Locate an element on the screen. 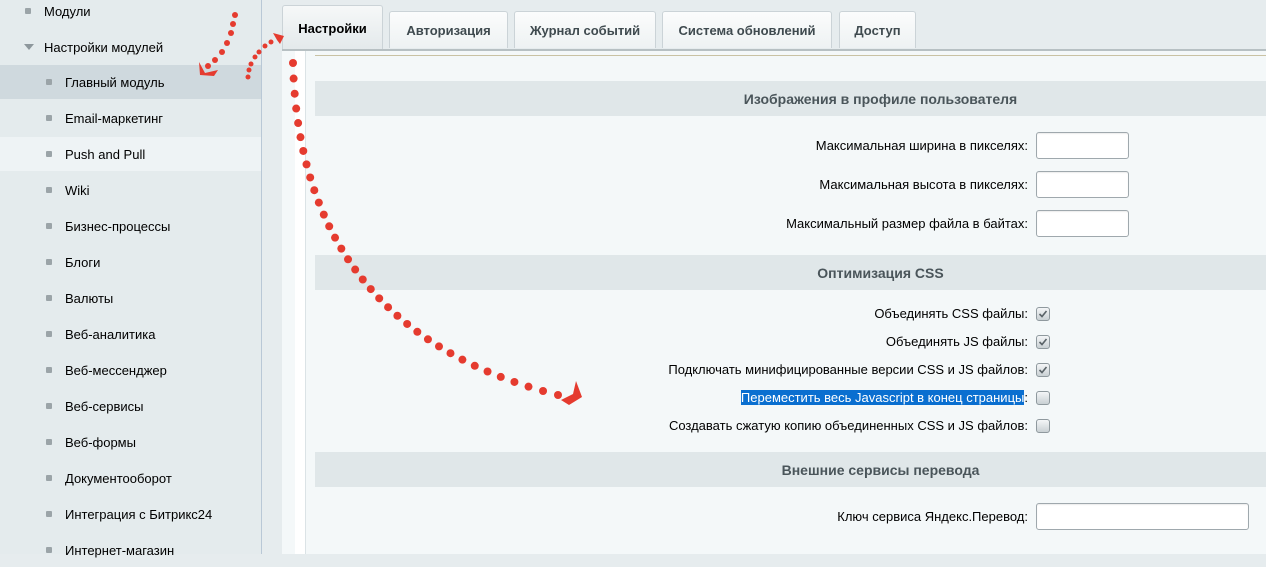  panel-top-line is located at coordinates (790, 55).